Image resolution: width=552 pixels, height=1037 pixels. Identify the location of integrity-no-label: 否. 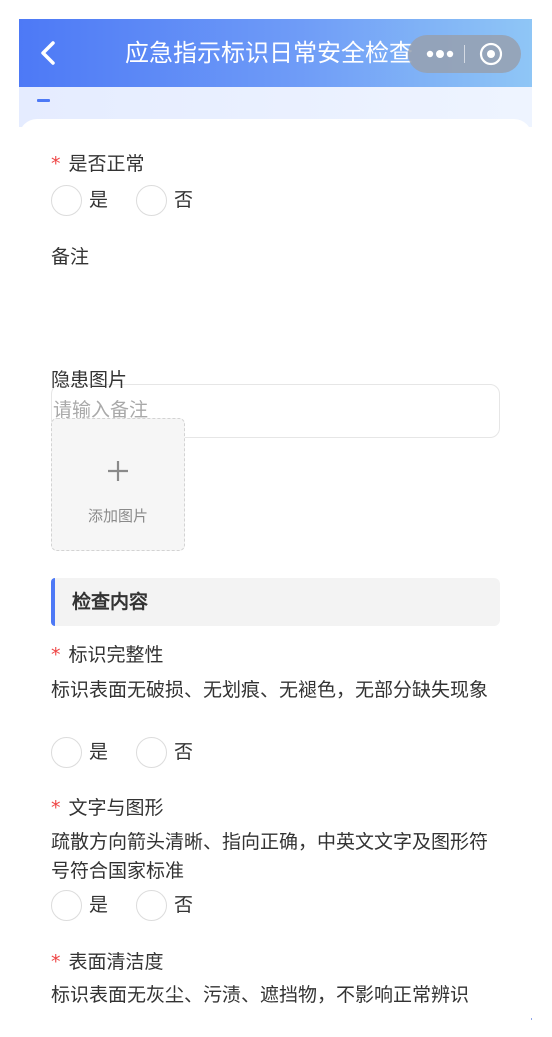
(183, 752).